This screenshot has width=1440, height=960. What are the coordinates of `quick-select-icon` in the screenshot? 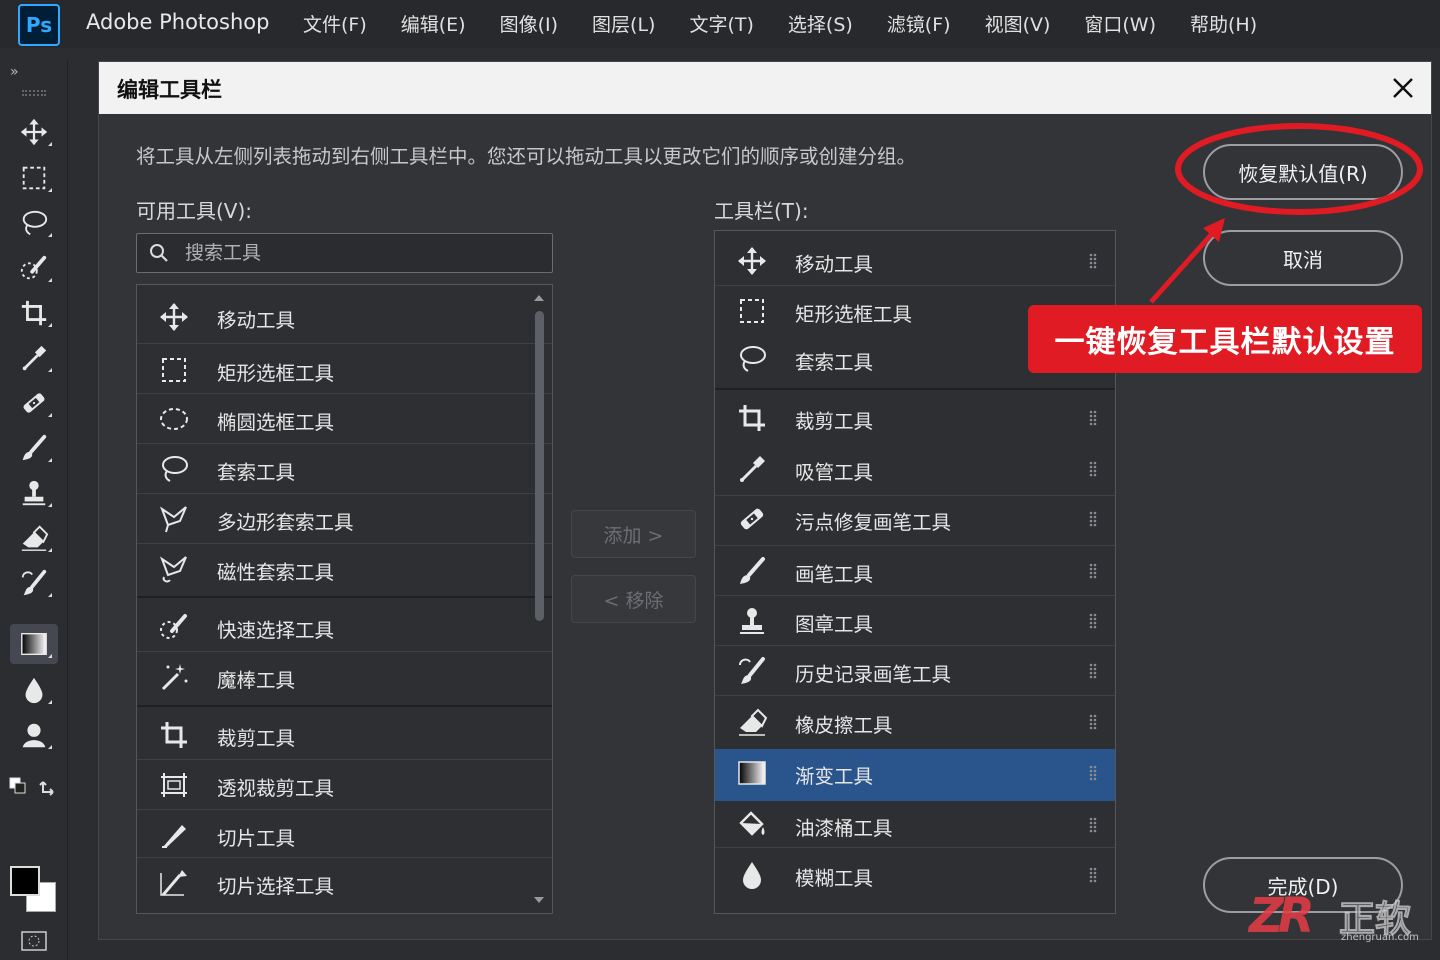 It's located at (33, 267).